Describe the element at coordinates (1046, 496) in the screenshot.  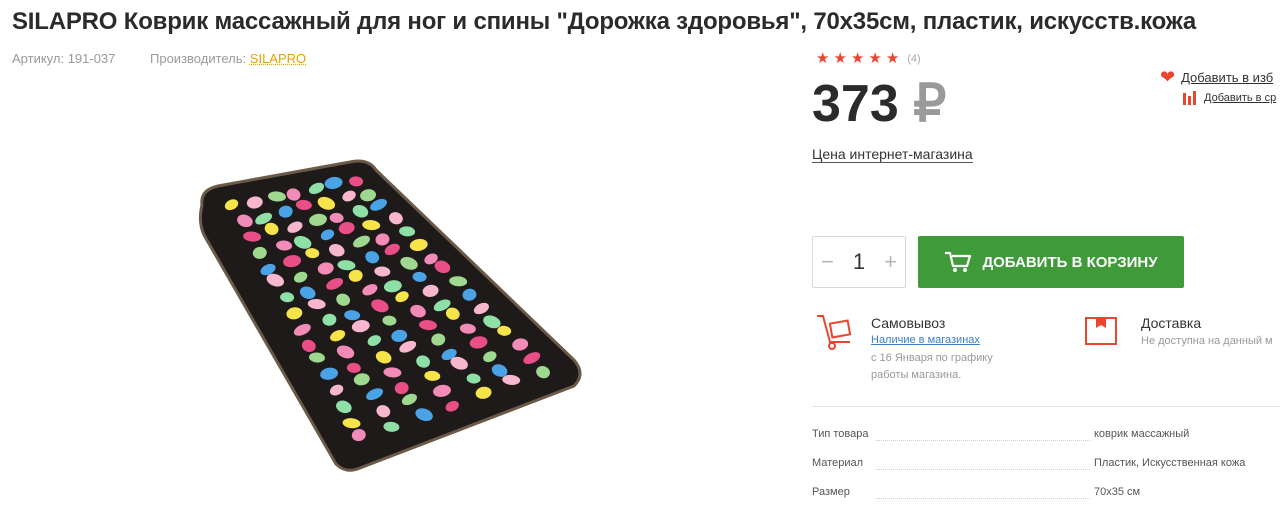
I see `spec-row: Размер 70х35 см` at that location.